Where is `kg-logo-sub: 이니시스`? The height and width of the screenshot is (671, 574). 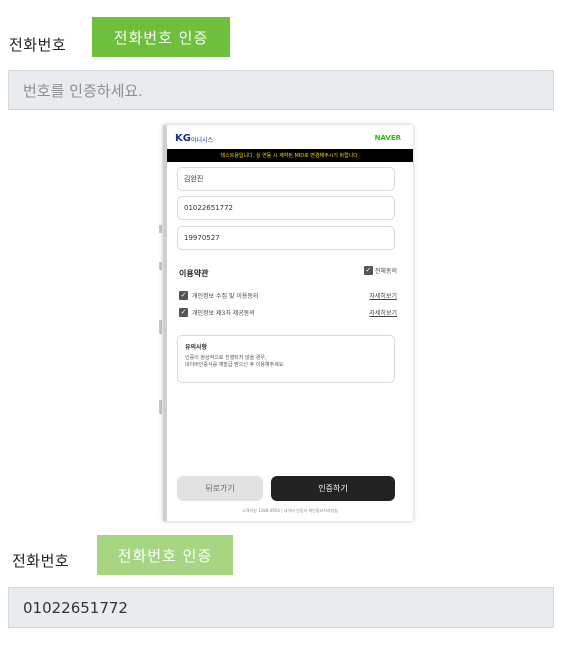 kg-logo-sub: 이니시스 is located at coordinates (202, 140).